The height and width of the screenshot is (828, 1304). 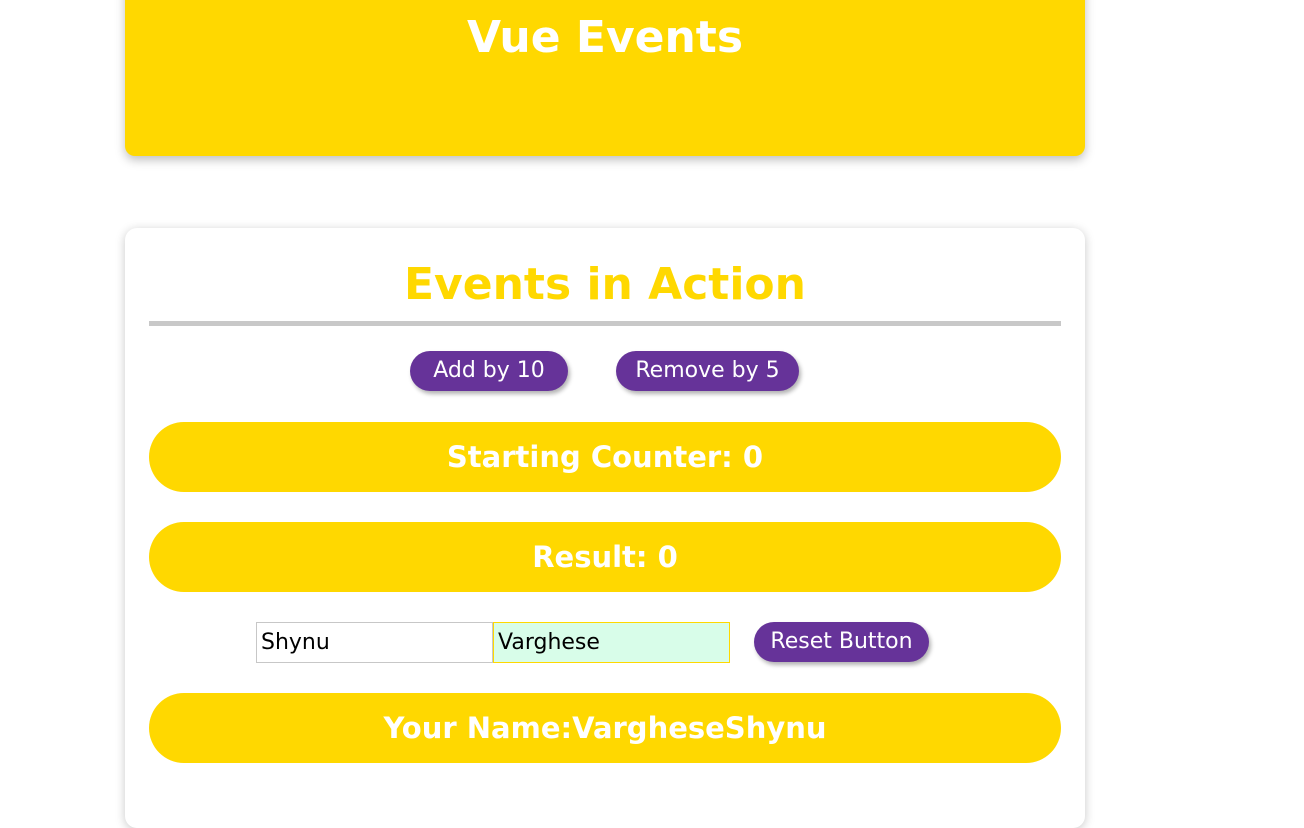 I want to click on starting-counter-display: Starting Counter: 0, so click(x=605, y=457).